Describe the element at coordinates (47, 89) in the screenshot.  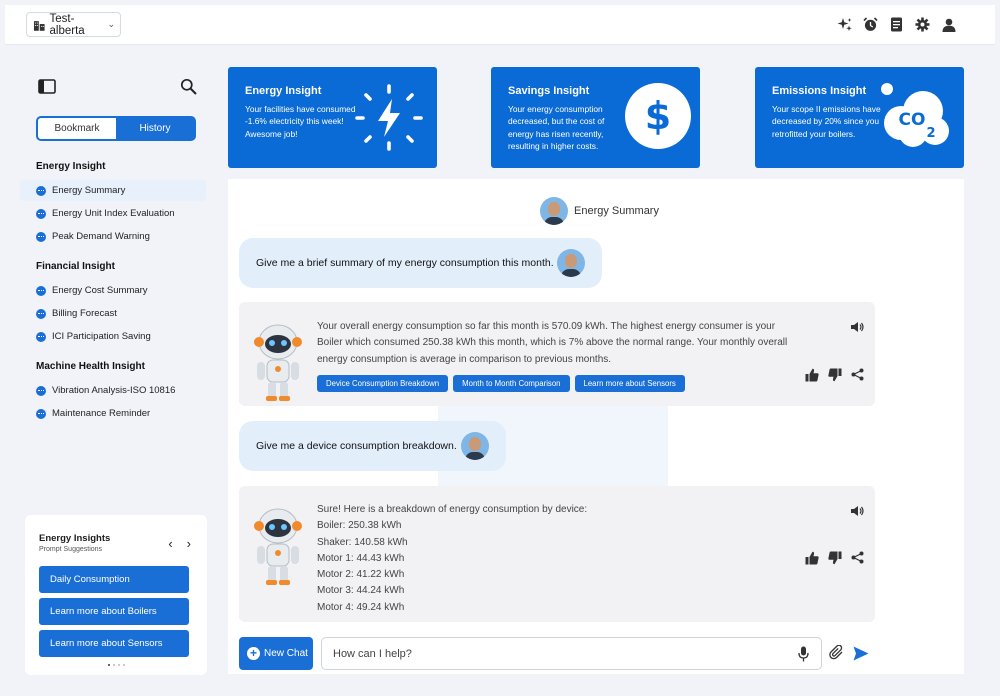
I see `sidebar-toggle-icon` at that location.